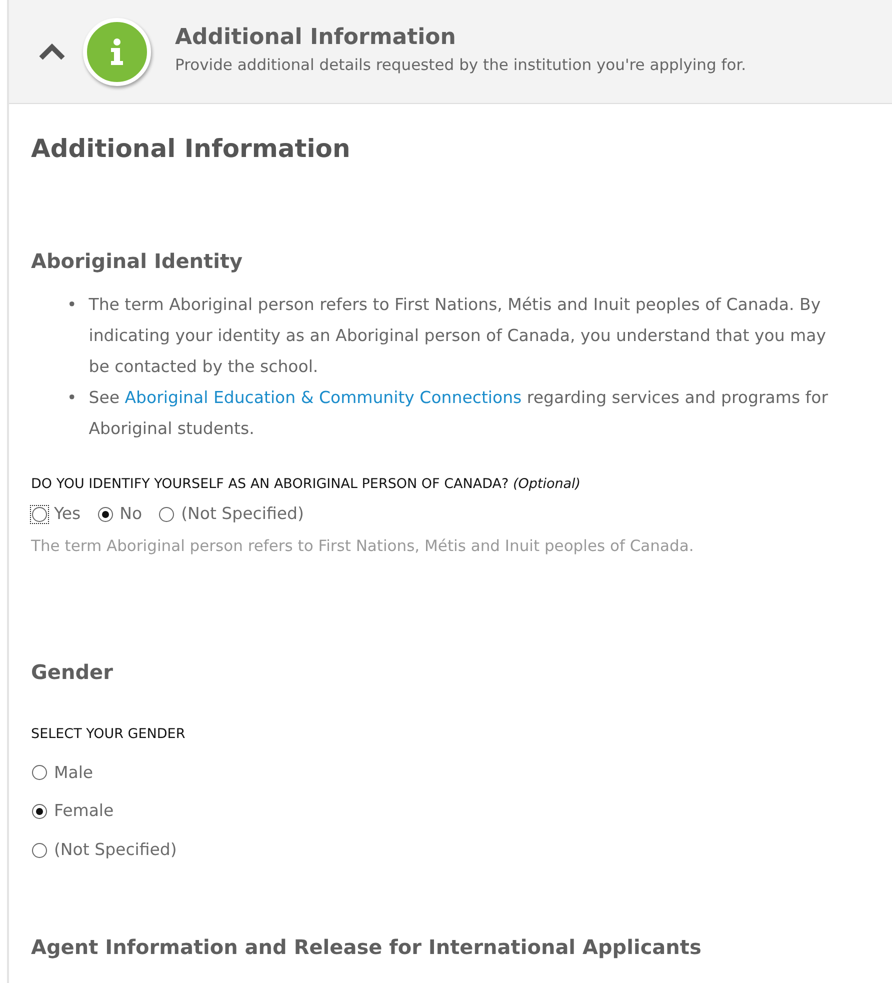 The image size is (892, 983). Describe the element at coordinates (306, 484) in the screenshot. I see `question-label: DO YOU IDENTIFY YOURSELF AS AN ABORIGINAL PERSON OF CANADA? (Optional)` at that location.